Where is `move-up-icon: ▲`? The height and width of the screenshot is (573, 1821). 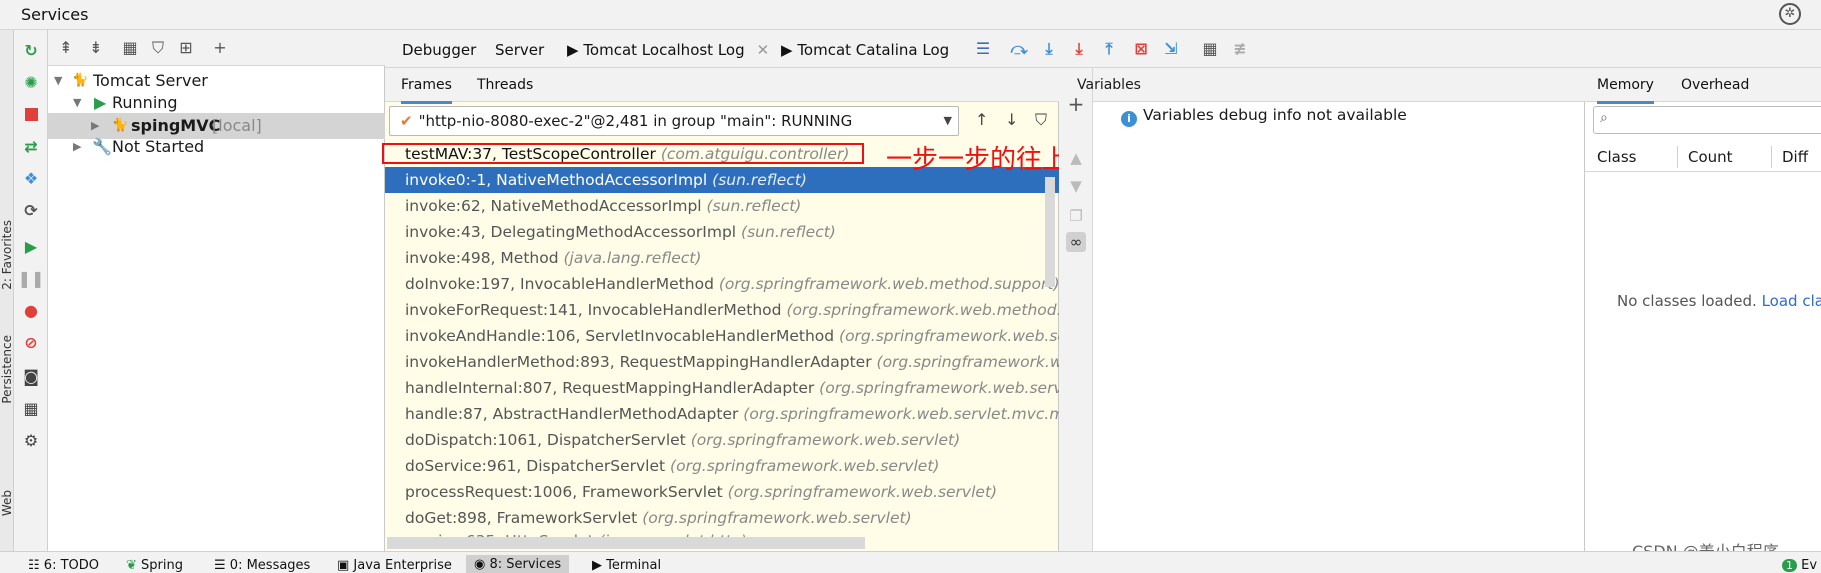
move-up-icon: ▲ is located at coordinates (1076, 158).